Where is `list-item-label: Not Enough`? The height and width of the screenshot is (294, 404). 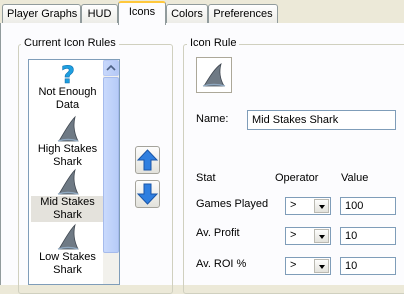 list-item-label: Not Enough is located at coordinates (67, 92).